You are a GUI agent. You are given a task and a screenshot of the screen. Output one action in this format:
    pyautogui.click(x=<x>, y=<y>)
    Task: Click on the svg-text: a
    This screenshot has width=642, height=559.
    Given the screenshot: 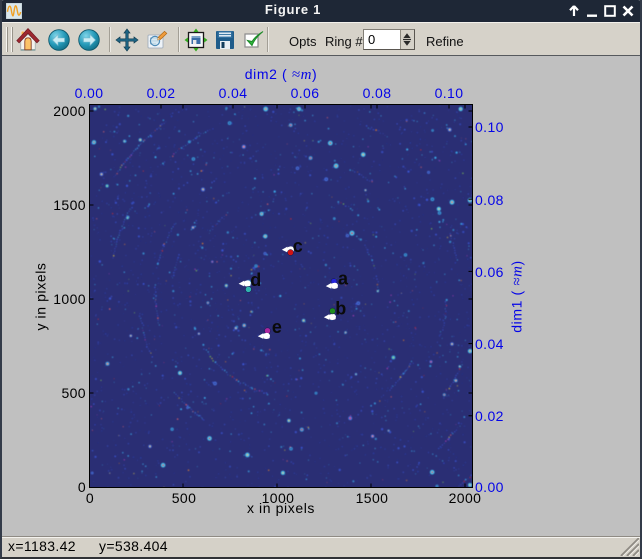 What is the action you would take?
    pyautogui.click(x=343, y=279)
    